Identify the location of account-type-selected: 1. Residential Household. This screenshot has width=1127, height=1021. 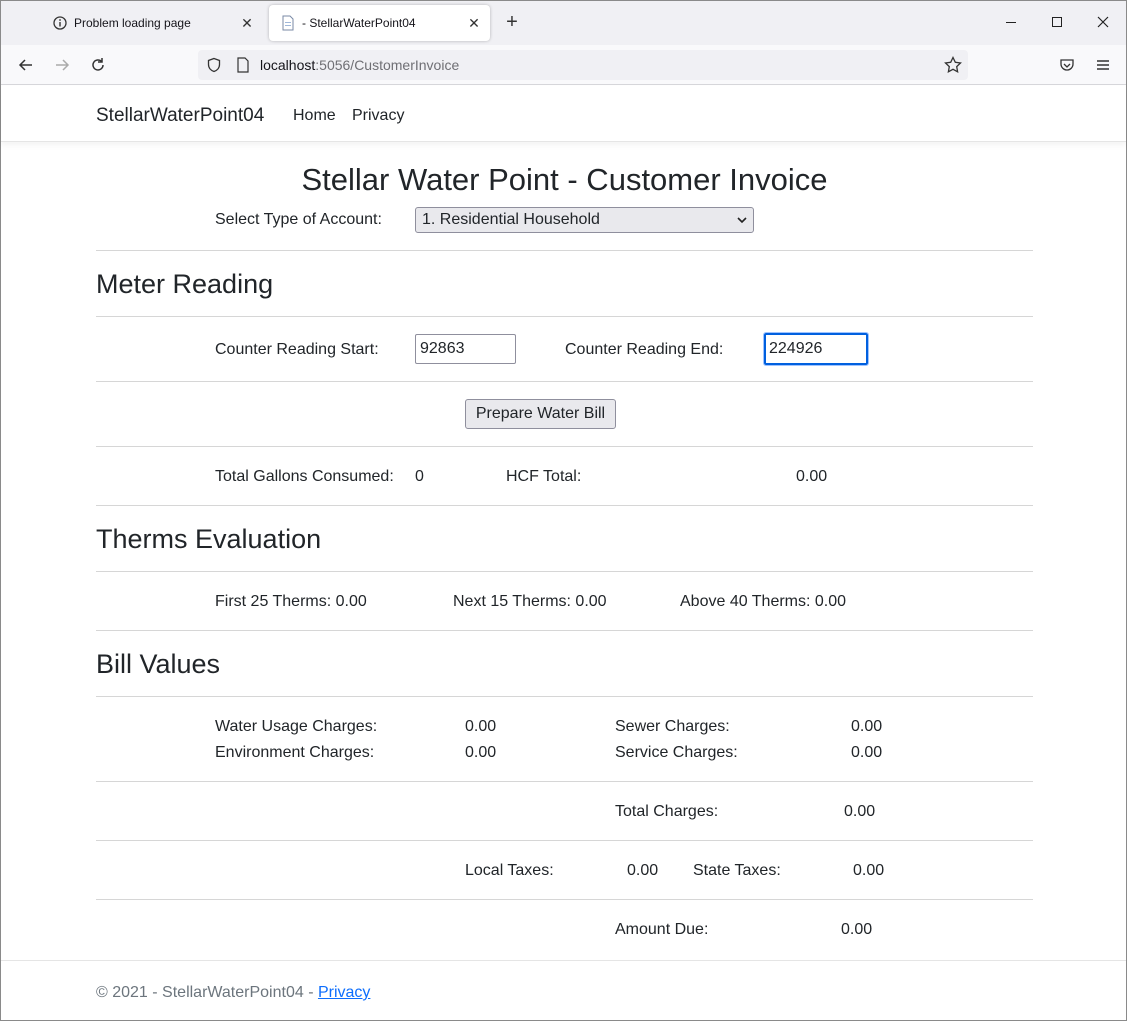
(511, 219).